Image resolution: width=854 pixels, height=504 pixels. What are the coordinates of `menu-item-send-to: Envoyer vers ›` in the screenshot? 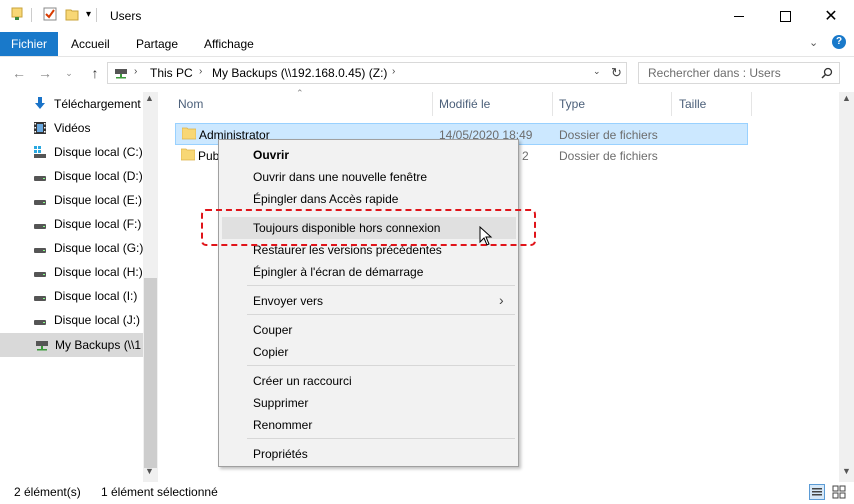 It's located at (368, 301).